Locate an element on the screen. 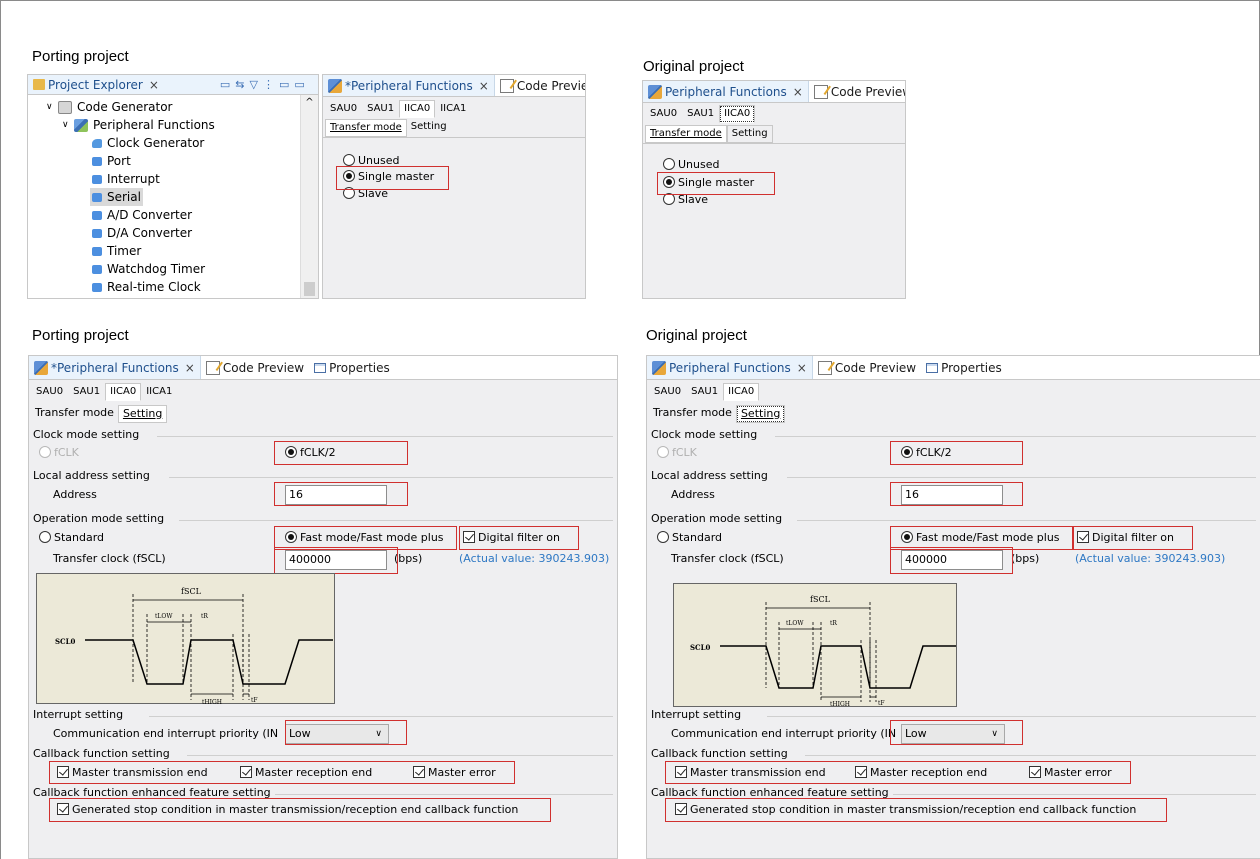 Image resolution: width=1260 pixels, height=859 pixels. tree-item-interrupt: Interrupt is located at coordinates (126, 179).